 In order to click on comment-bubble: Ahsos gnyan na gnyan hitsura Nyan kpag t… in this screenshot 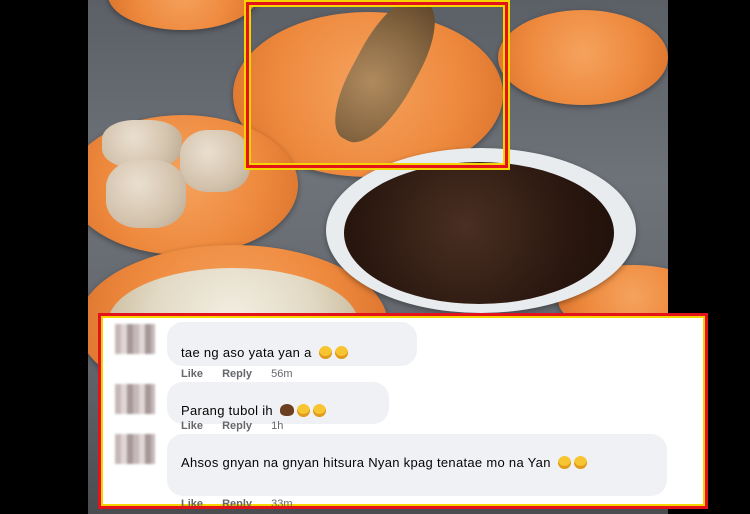, I will do `click(417, 465)`.